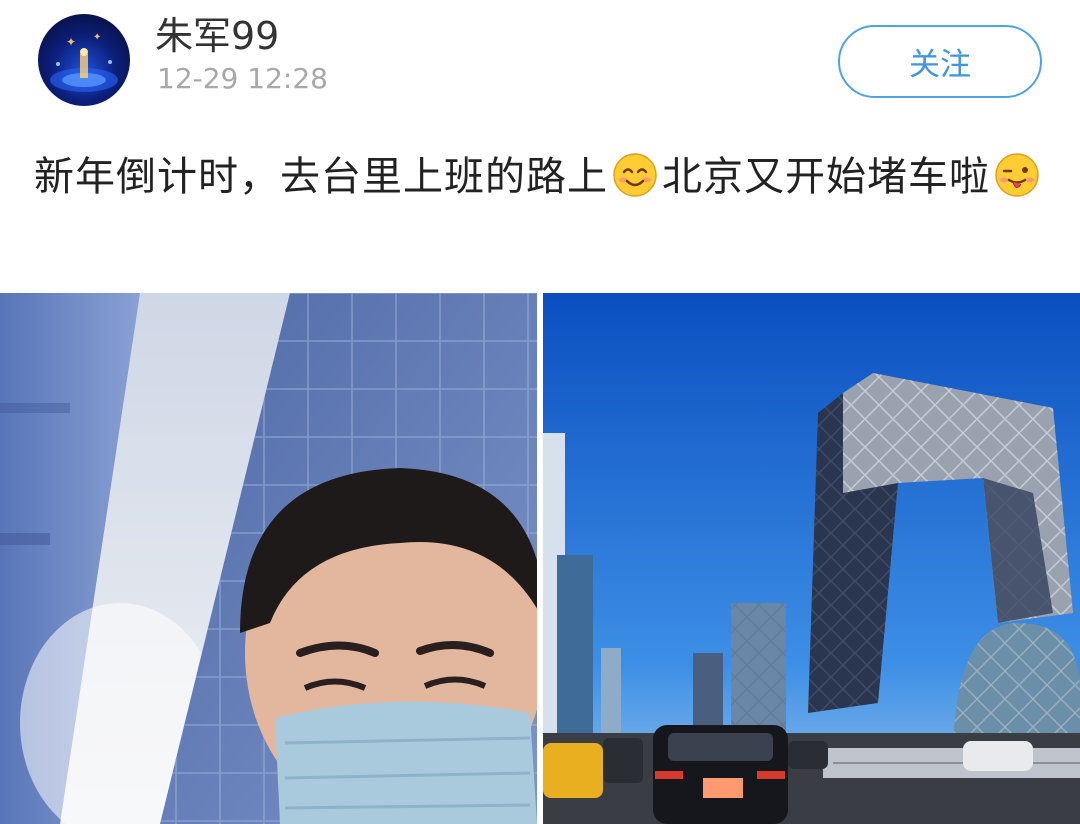 This screenshot has height=824, width=1080. I want to click on author-avatar: ✦ ✦, so click(84, 60).